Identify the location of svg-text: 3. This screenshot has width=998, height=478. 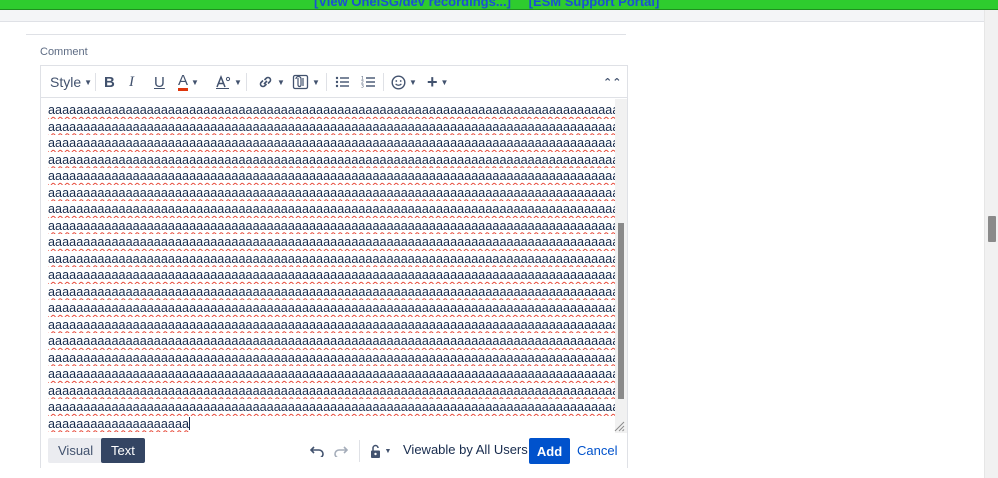
(362, 87).